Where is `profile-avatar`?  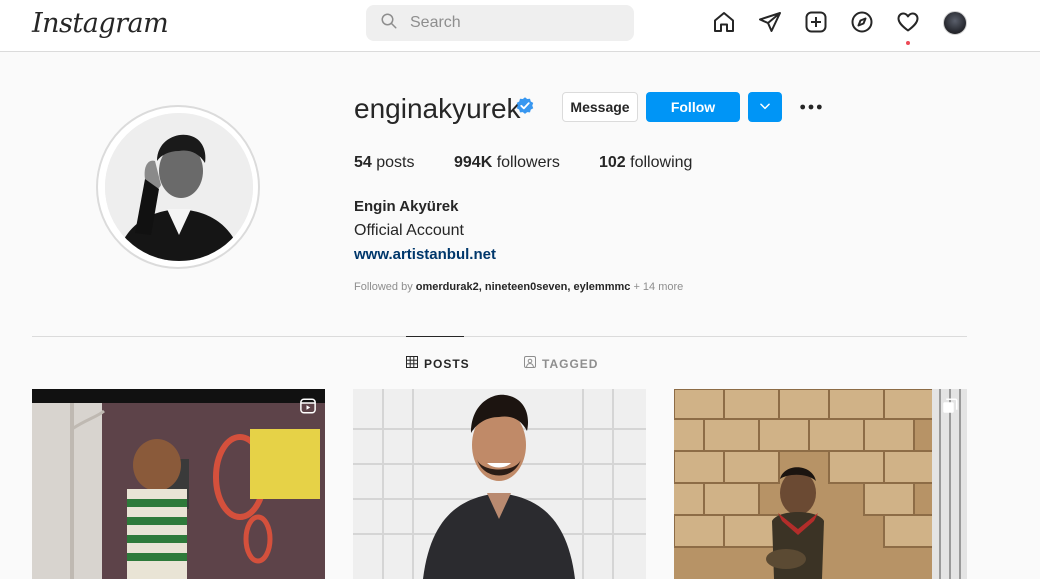
profile-avatar is located at coordinates (955, 23).